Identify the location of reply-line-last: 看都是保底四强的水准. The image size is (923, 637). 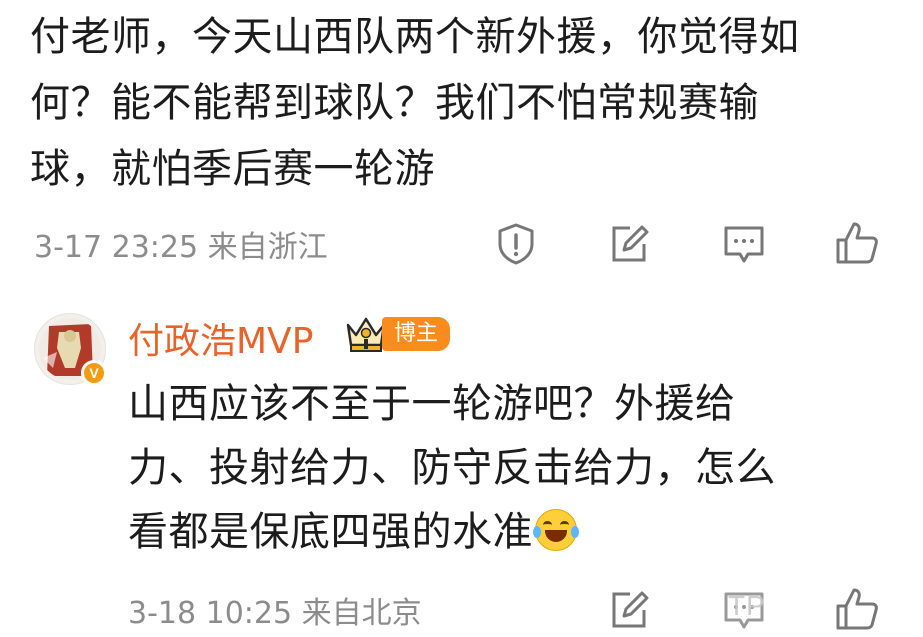
(493, 532).